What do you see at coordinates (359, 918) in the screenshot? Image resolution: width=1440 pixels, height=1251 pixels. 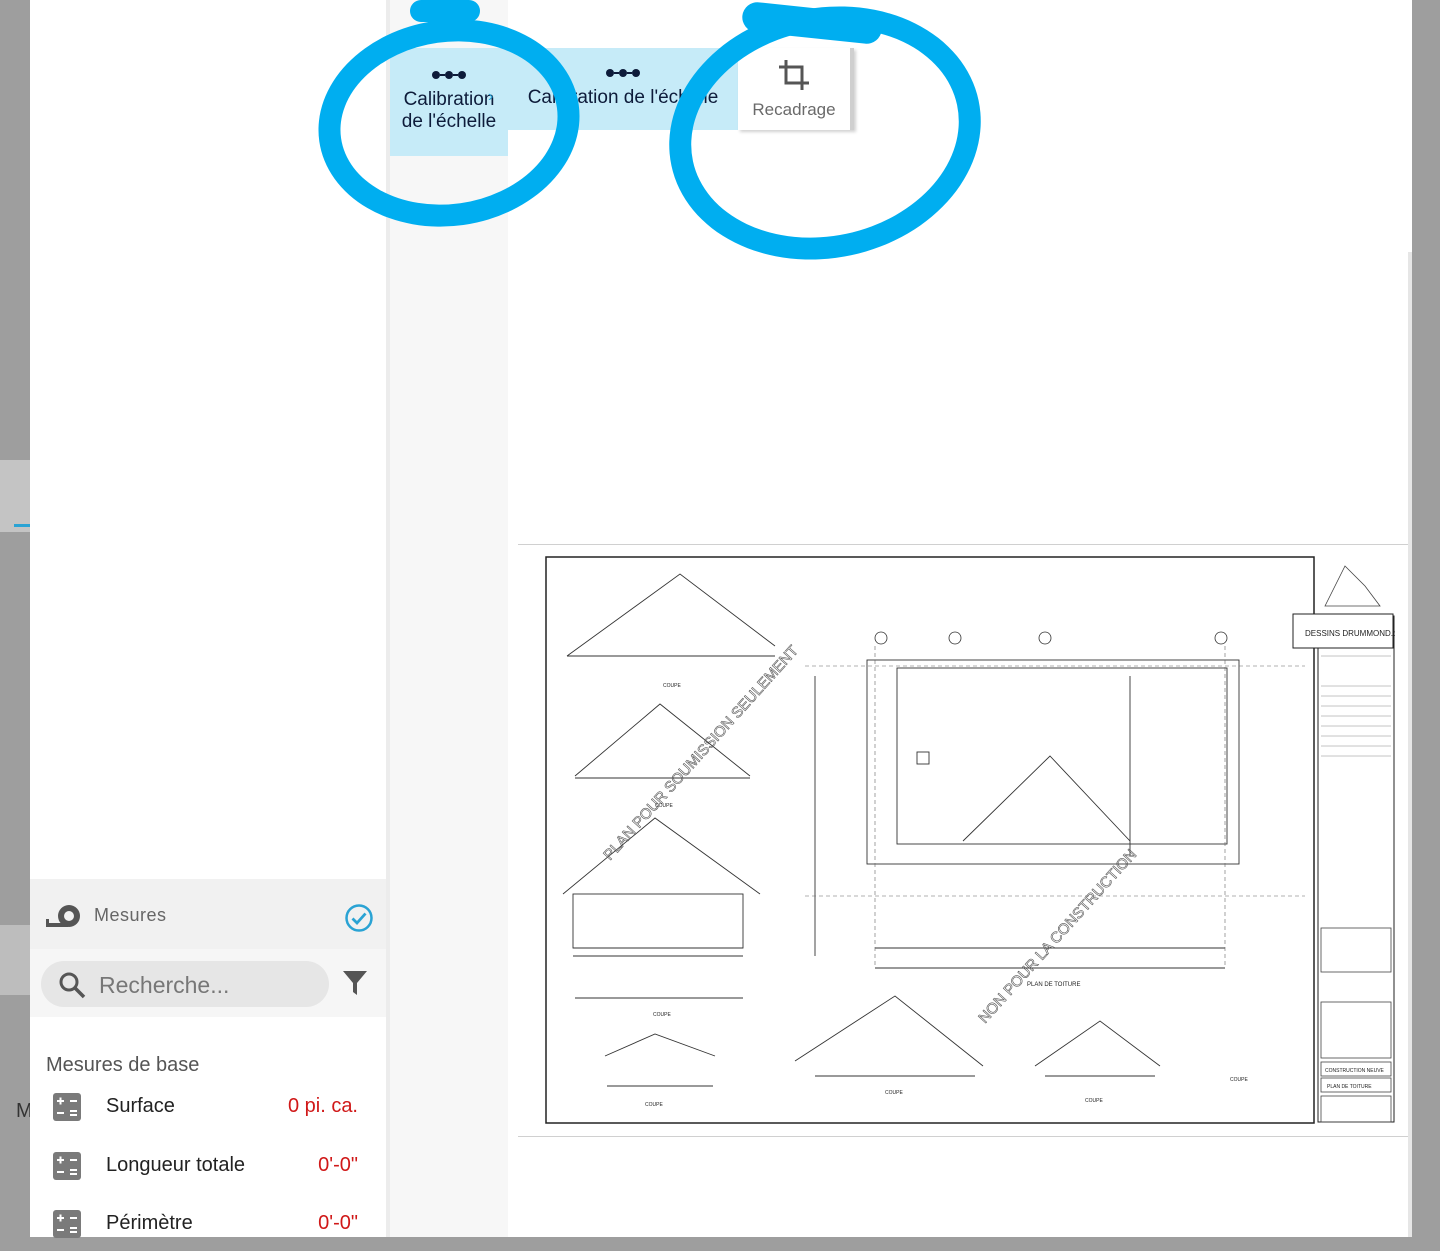 I see `check-circle-icon` at bounding box center [359, 918].